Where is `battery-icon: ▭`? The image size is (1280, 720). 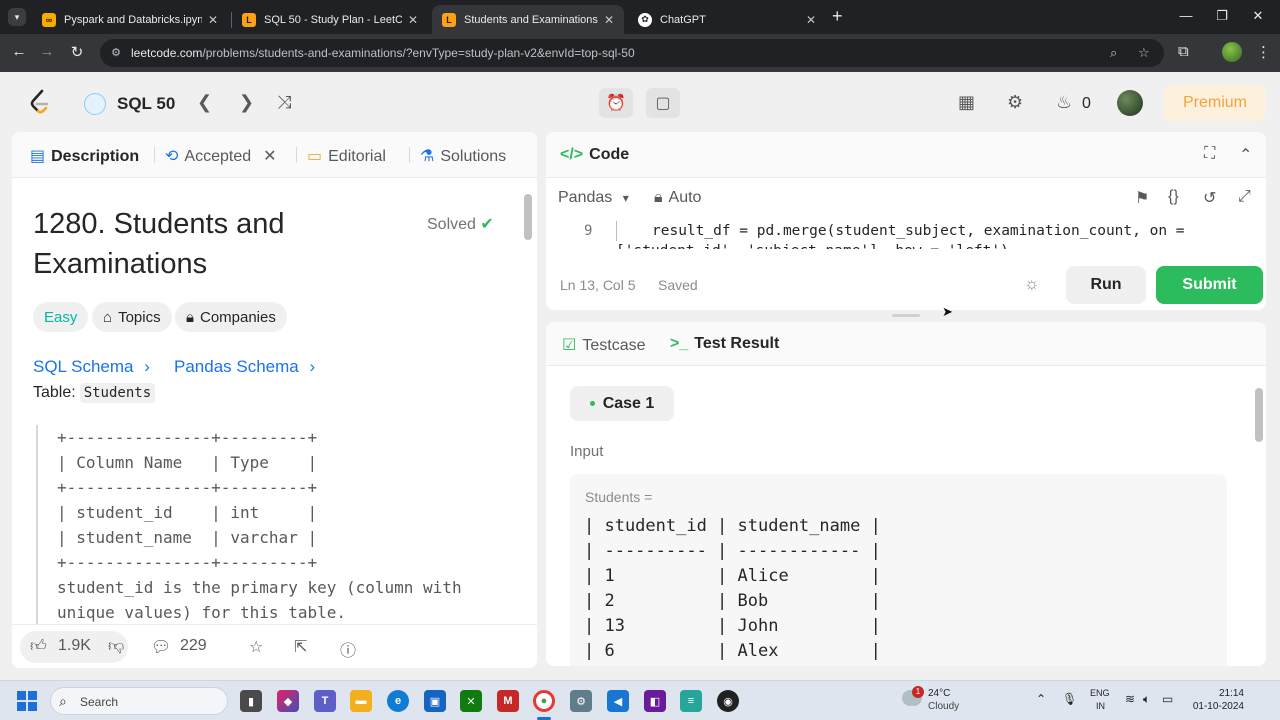
battery-icon: ▭ is located at coordinates (1167, 699).